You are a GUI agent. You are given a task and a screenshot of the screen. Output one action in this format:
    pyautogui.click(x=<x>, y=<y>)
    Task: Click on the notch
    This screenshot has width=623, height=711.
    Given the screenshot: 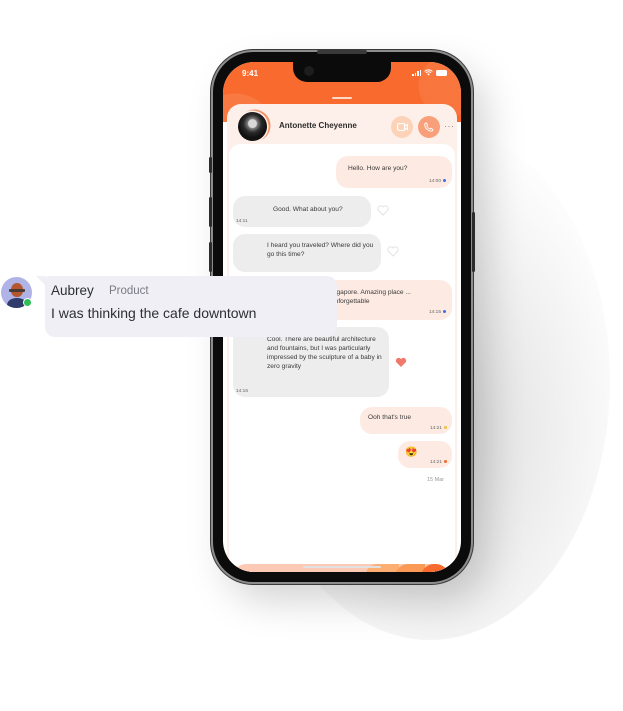 What is the action you would take?
    pyautogui.click(x=342, y=72)
    